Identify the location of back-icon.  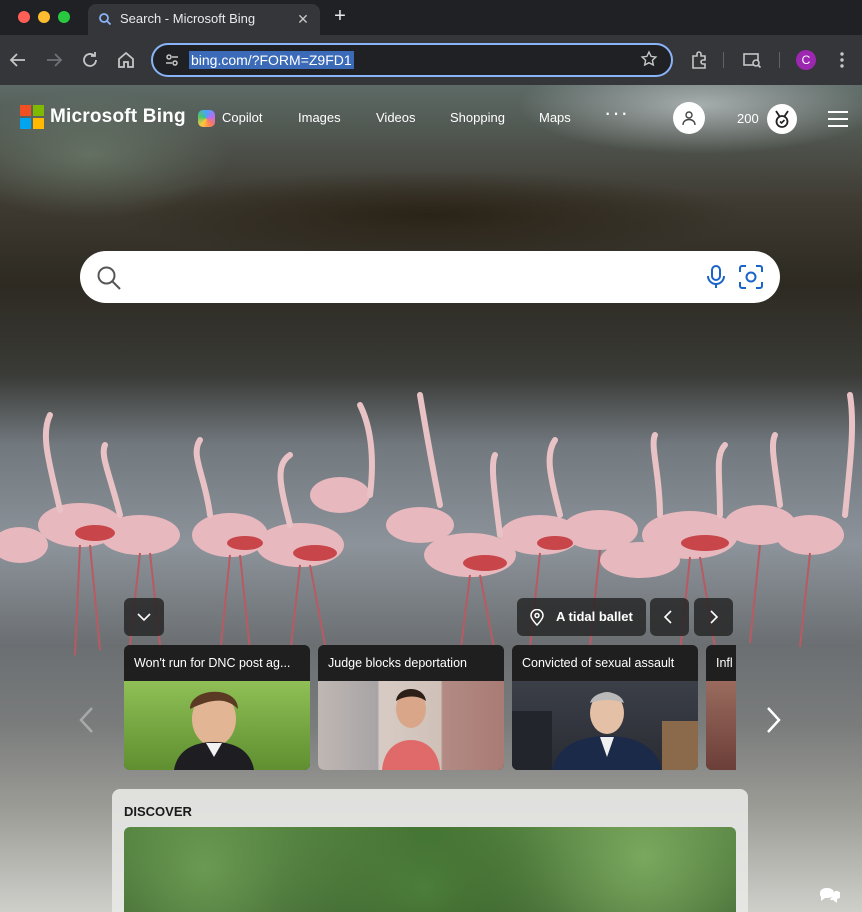
(18, 60).